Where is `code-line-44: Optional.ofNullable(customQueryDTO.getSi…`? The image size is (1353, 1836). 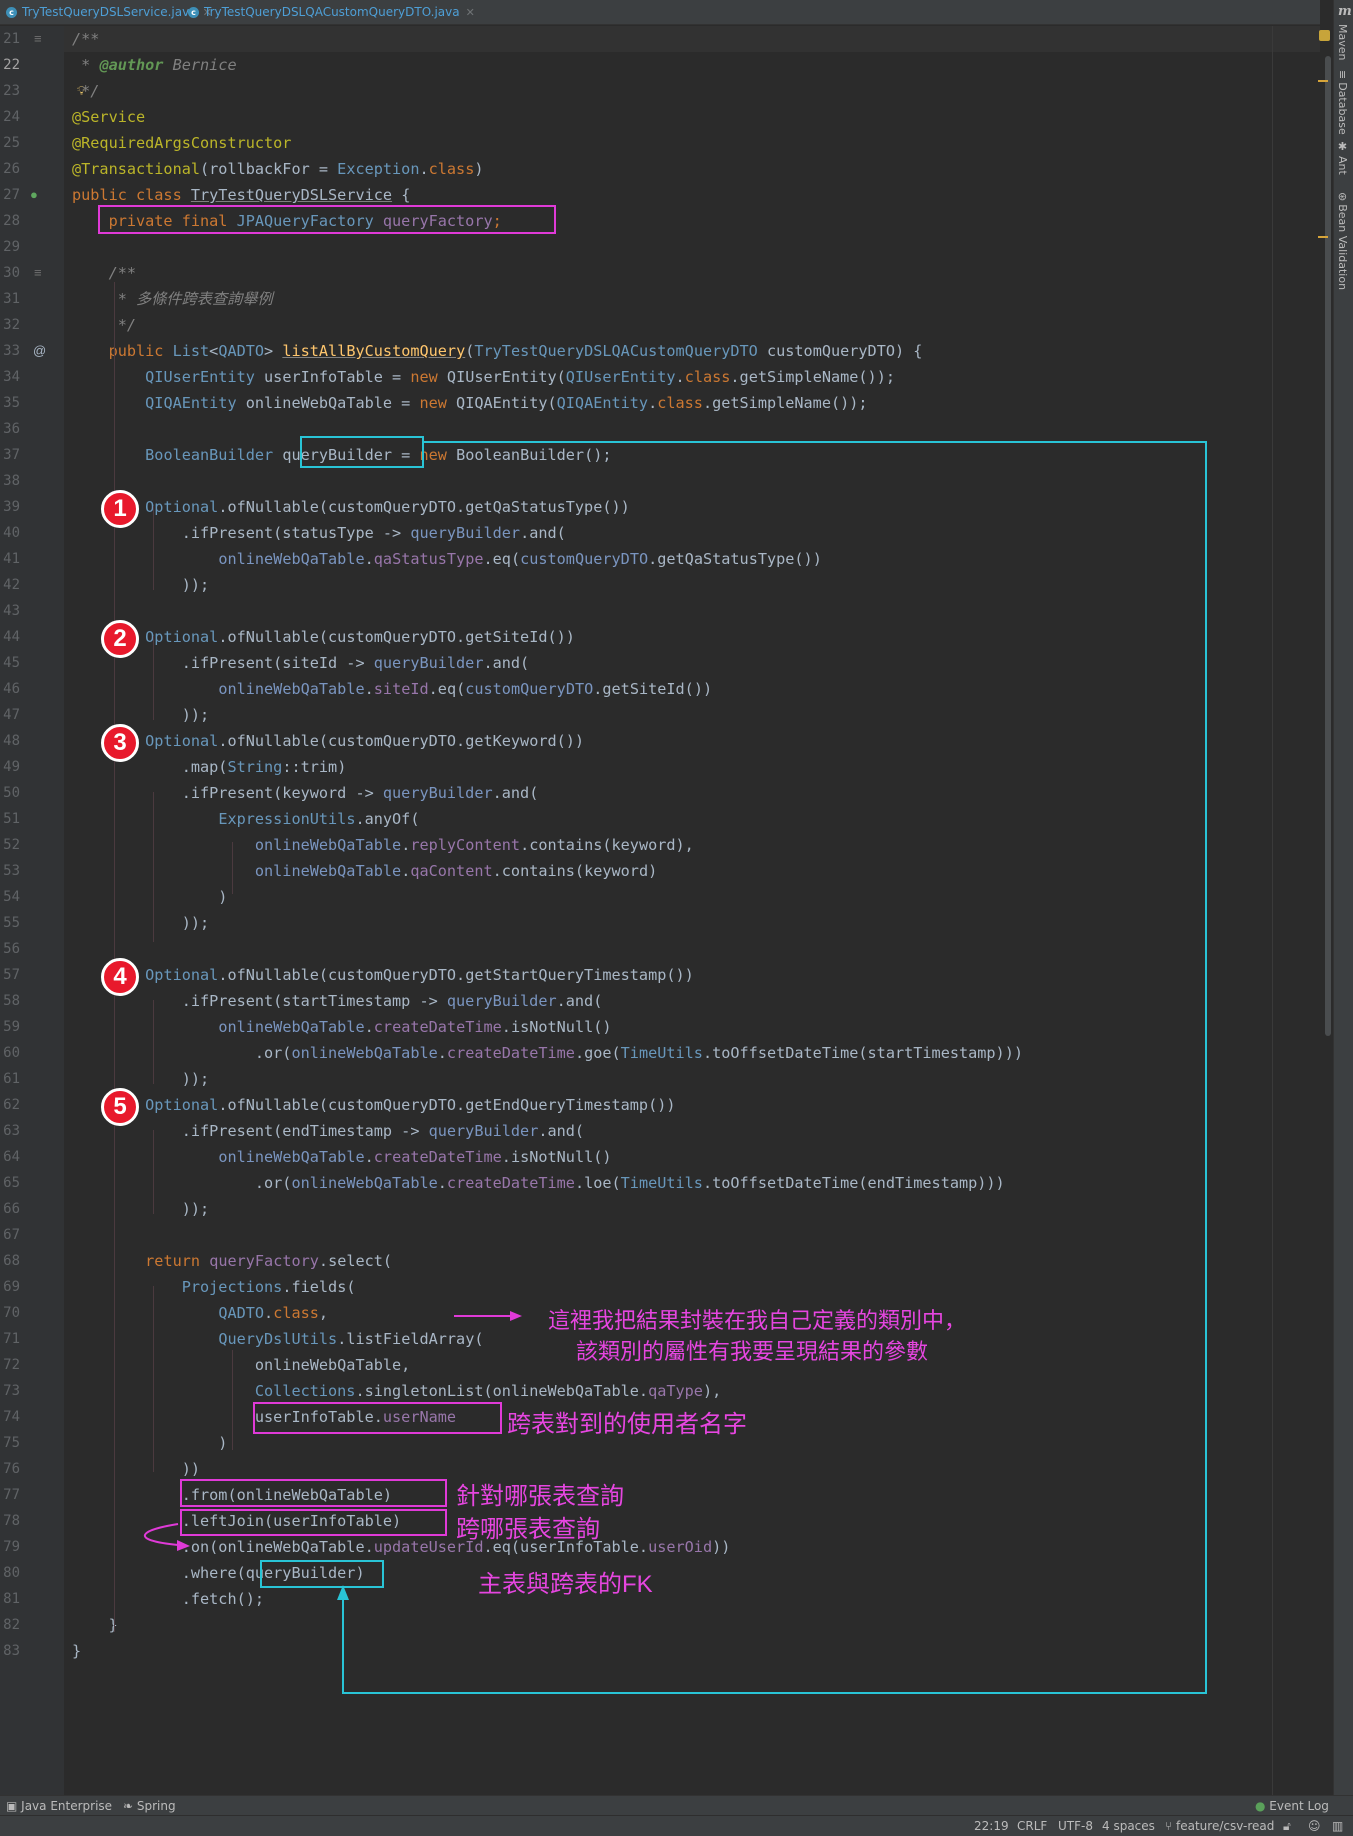 code-line-44: Optional.ofNullable(customQueryDTO.getSi… is located at coordinates (323, 637).